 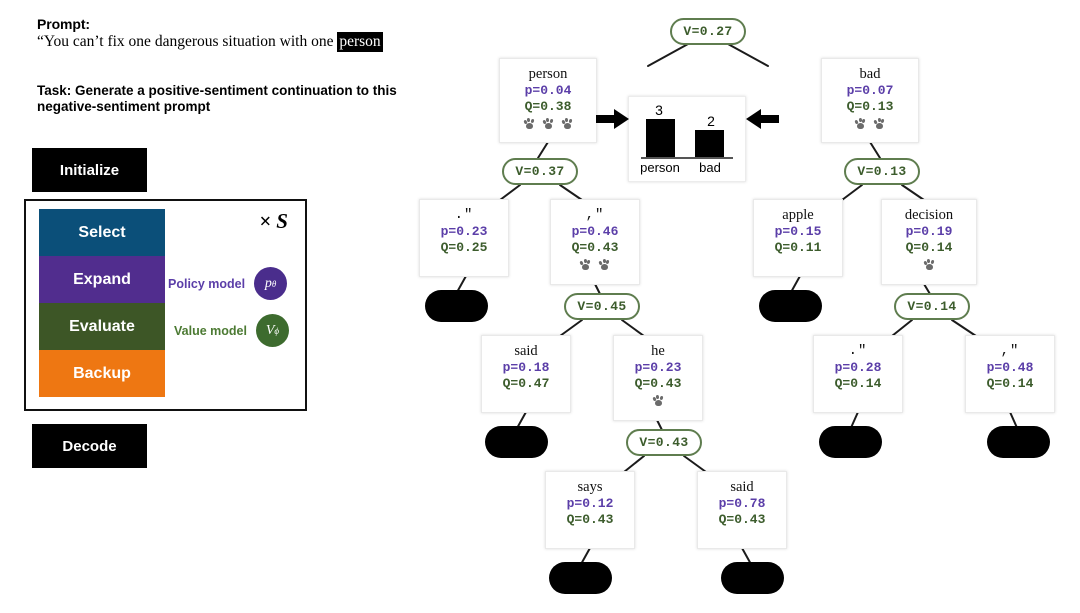 What do you see at coordinates (708, 31) in the screenshot?
I see `value-node-root: V=0.27` at bounding box center [708, 31].